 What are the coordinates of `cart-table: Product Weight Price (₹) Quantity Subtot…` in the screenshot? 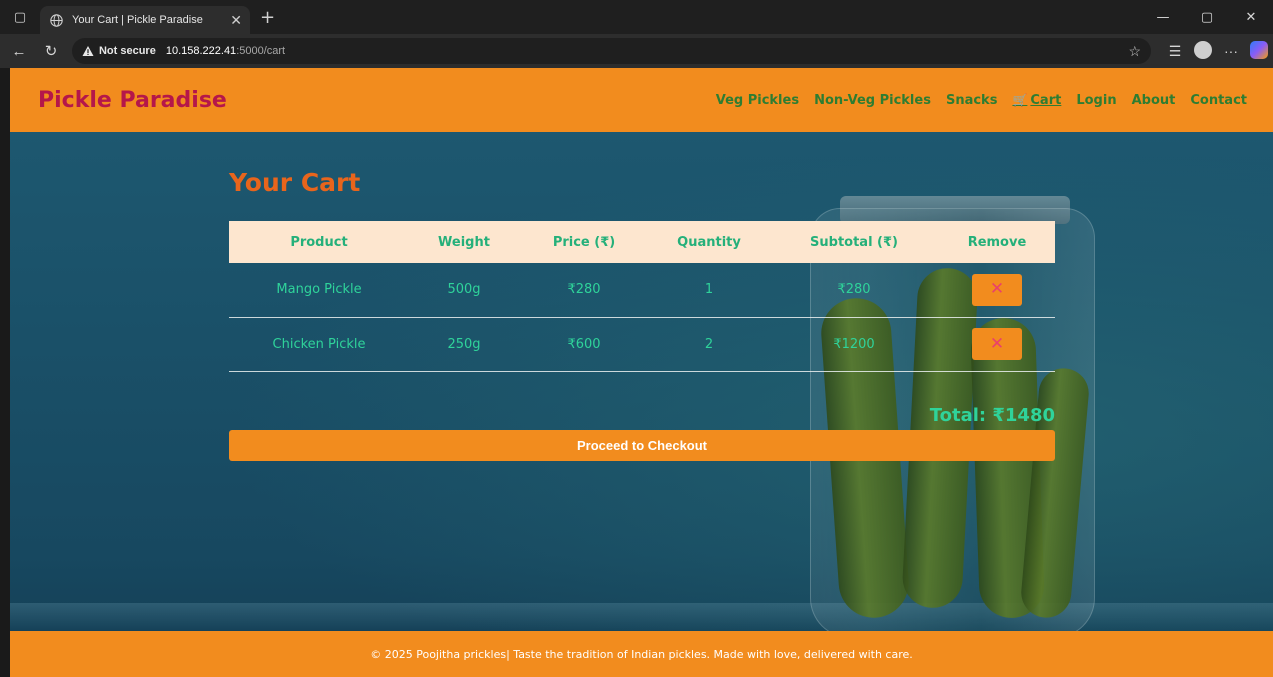 It's located at (642, 296).